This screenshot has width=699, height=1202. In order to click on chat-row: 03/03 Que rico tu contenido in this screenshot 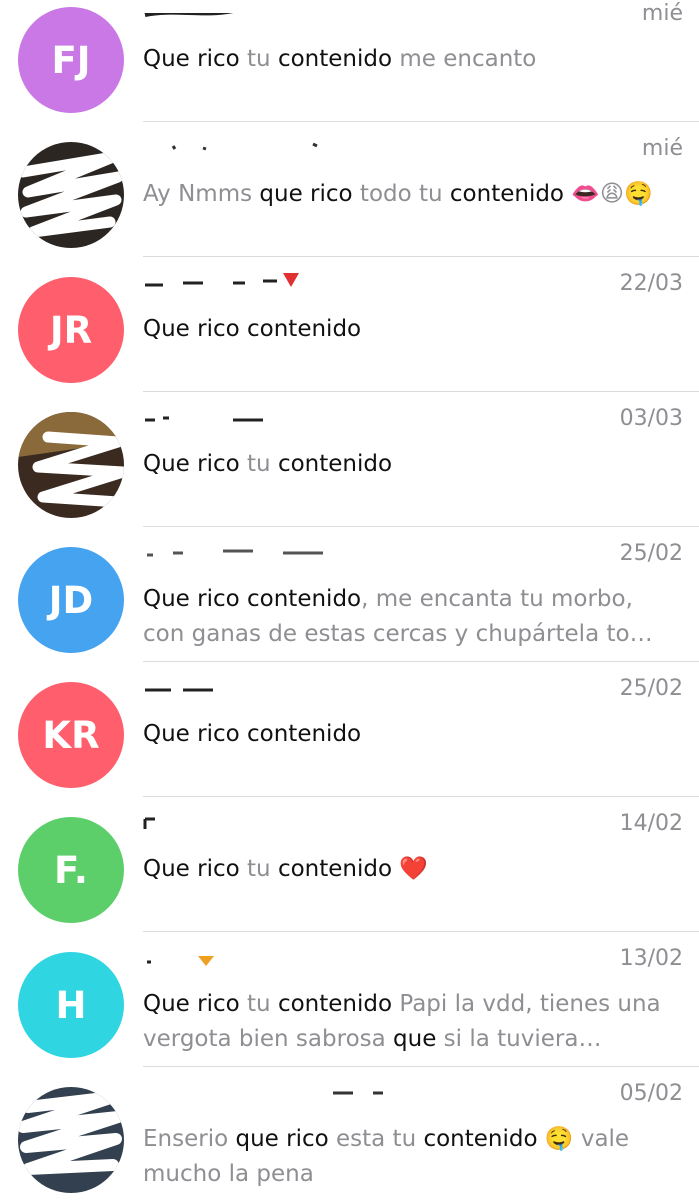, I will do `click(349, 459)`.